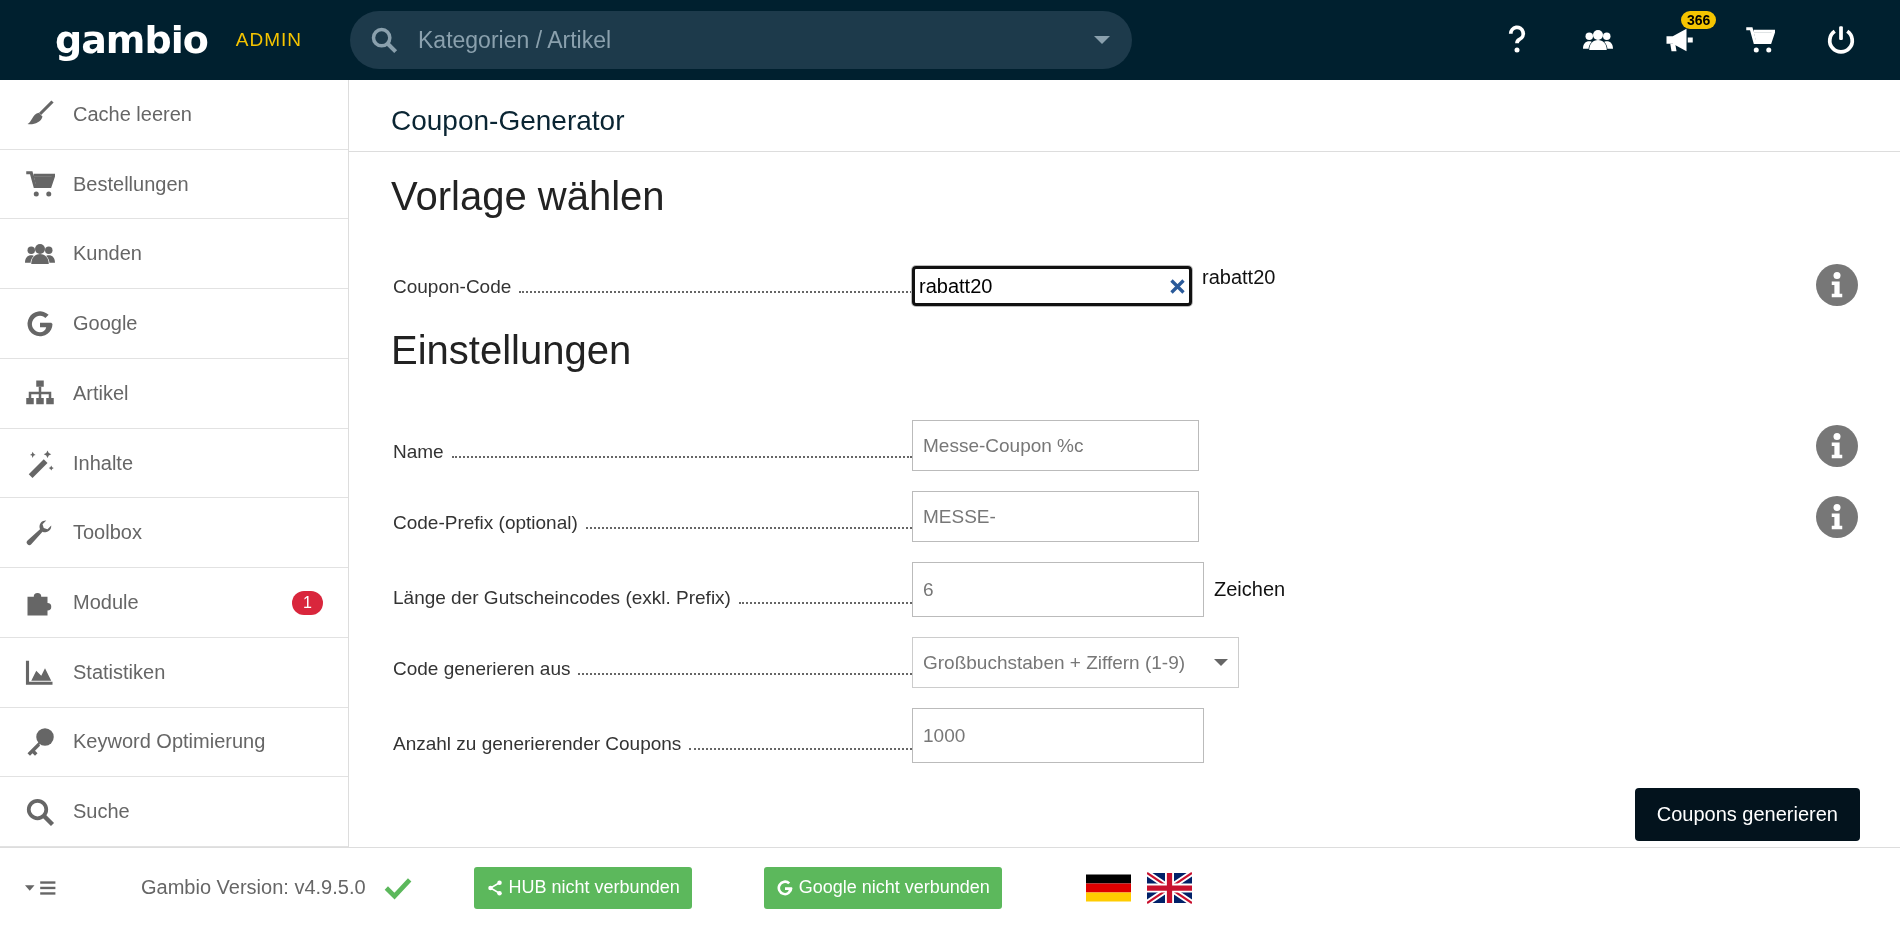 The image size is (1900, 927). Describe the element at coordinates (253, 887) in the screenshot. I see `version-text: Gambio Version: v4.9.5.0` at that location.